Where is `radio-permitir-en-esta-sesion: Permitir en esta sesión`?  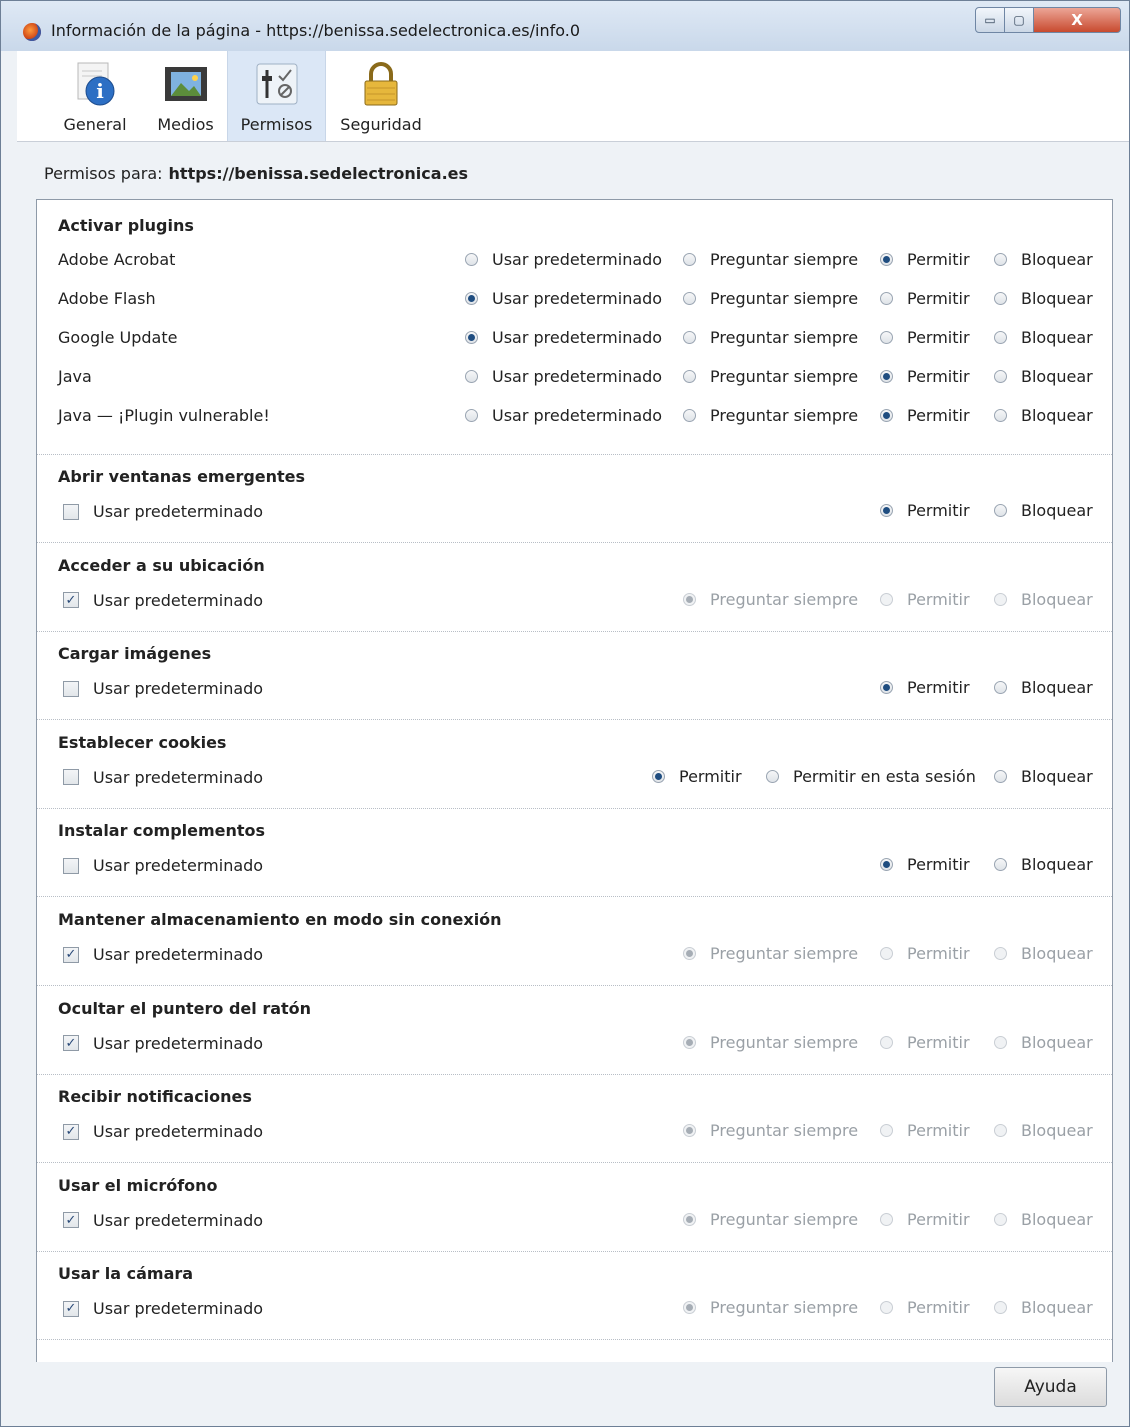 radio-permitir-en-esta-sesion: Permitir en esta sesión is located at coordinates (871, 776).